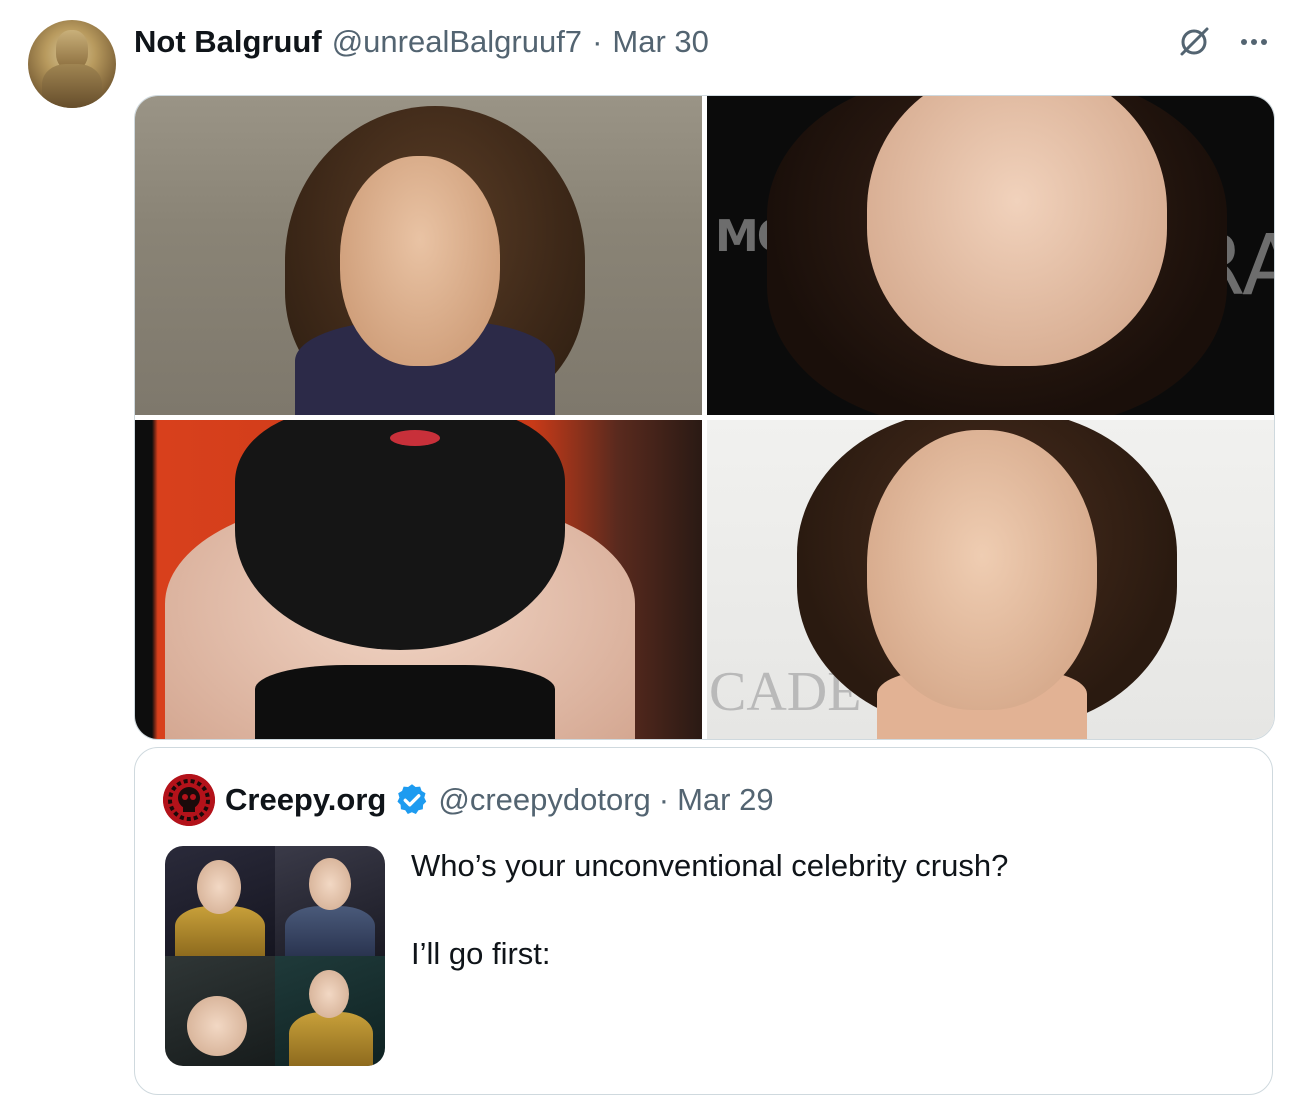 Image resolution: width=1292 pixels, height=1112 pixels. I want to click on quoted-tweet-date: Mar 29, so click(725, 800).